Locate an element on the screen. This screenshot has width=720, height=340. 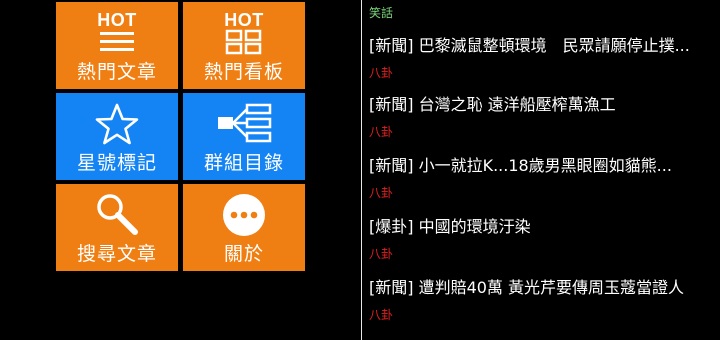
post-title: [新聞] 遭判賠40萬 黃光芹要傳周玉蔻當證人 is located at coordinates (527, 287).